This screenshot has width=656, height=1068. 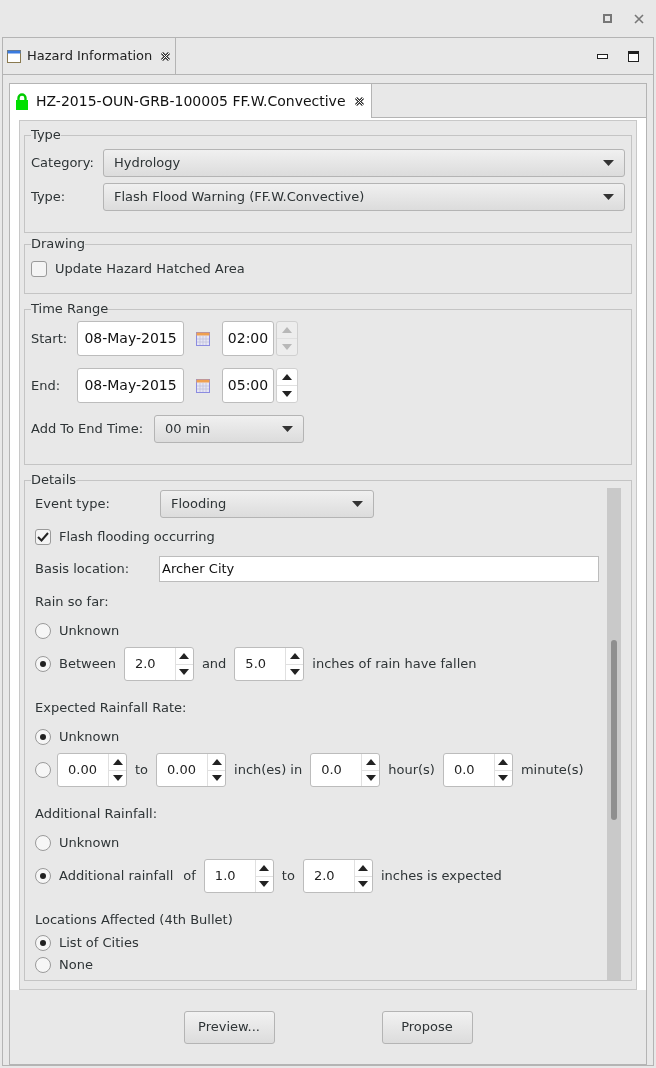 I want to click on time-field: 02:00, so click(x=248, y=338).